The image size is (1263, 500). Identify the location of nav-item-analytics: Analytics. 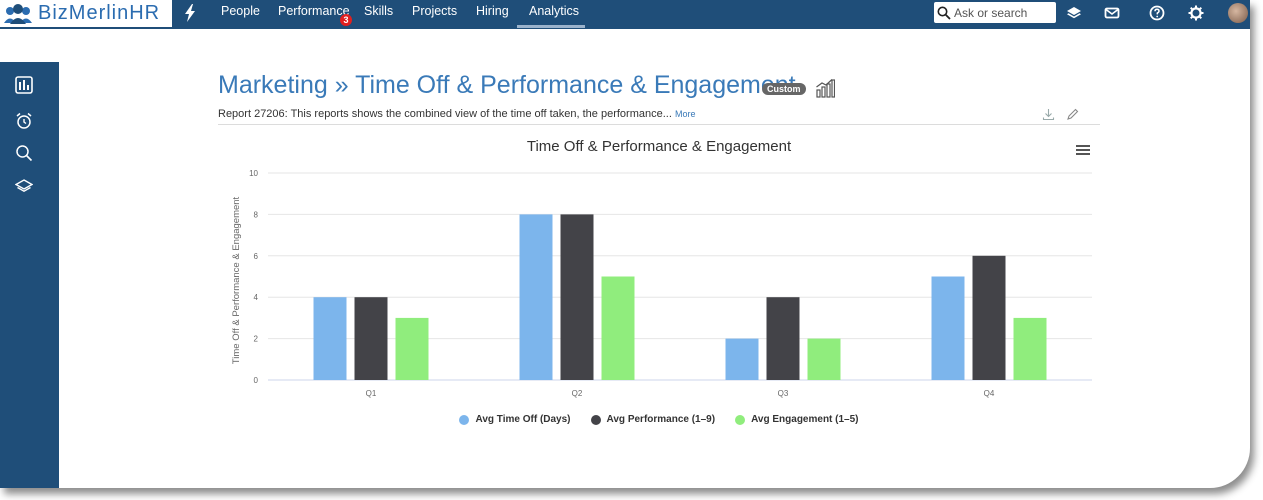
(554, 11).